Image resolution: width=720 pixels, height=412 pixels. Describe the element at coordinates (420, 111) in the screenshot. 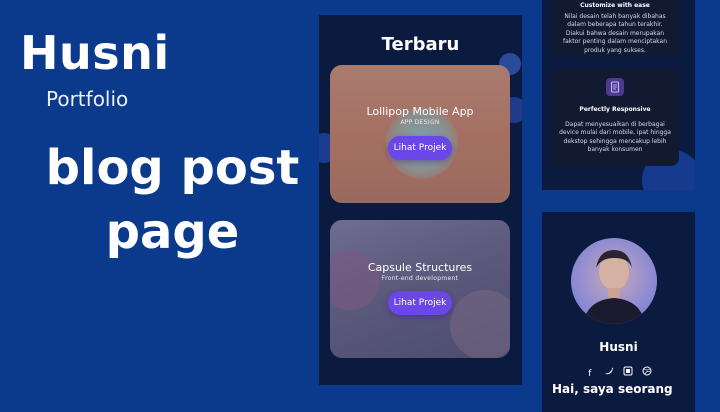

I see `project-title: Lollipop Mobile App` at that location.